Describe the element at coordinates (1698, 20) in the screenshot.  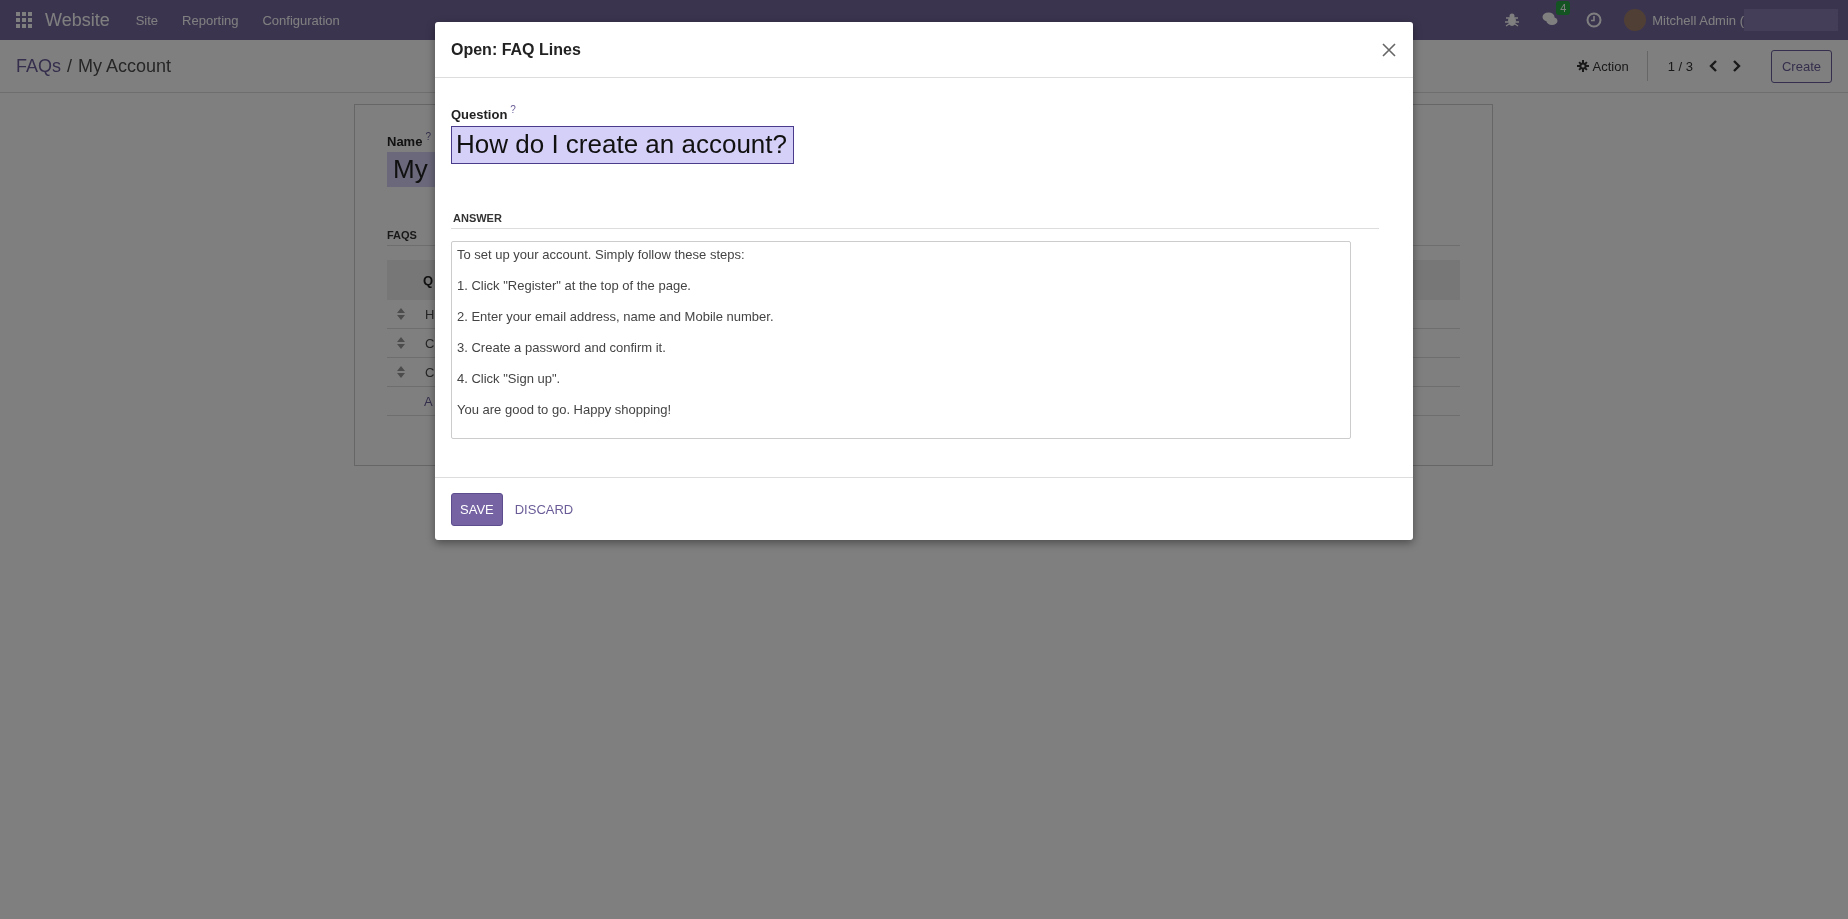
I see `user-name: Mitchell Admin (` at that location.